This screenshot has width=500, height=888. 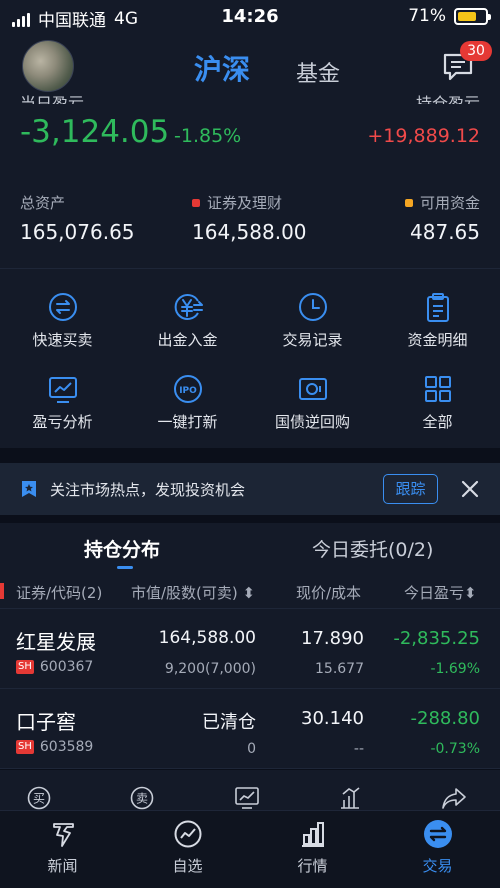 I want to click on action-label: 出金入金, so click(x=187, y=340).